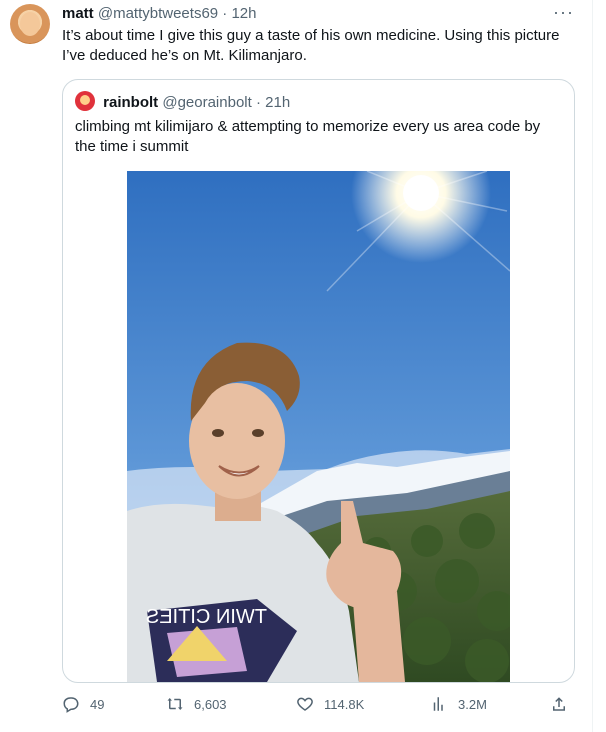 Image resolution: width=606 pixels, height=732 pixels. Describe the element at coordinates (559, 704) in the screenshot. I see `share-icon` at that location.